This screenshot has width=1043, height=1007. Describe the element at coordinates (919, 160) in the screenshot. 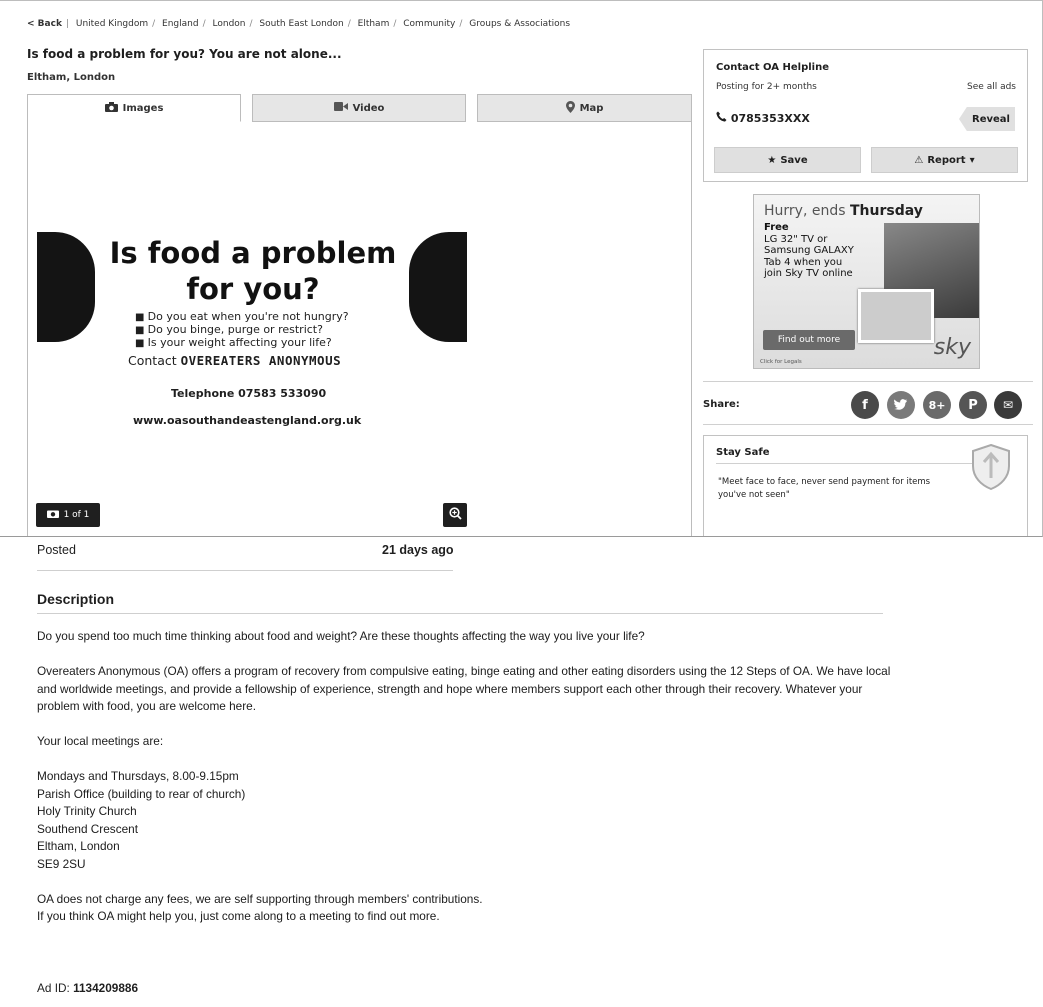

I see `warning-icon: ⚠` at that location.